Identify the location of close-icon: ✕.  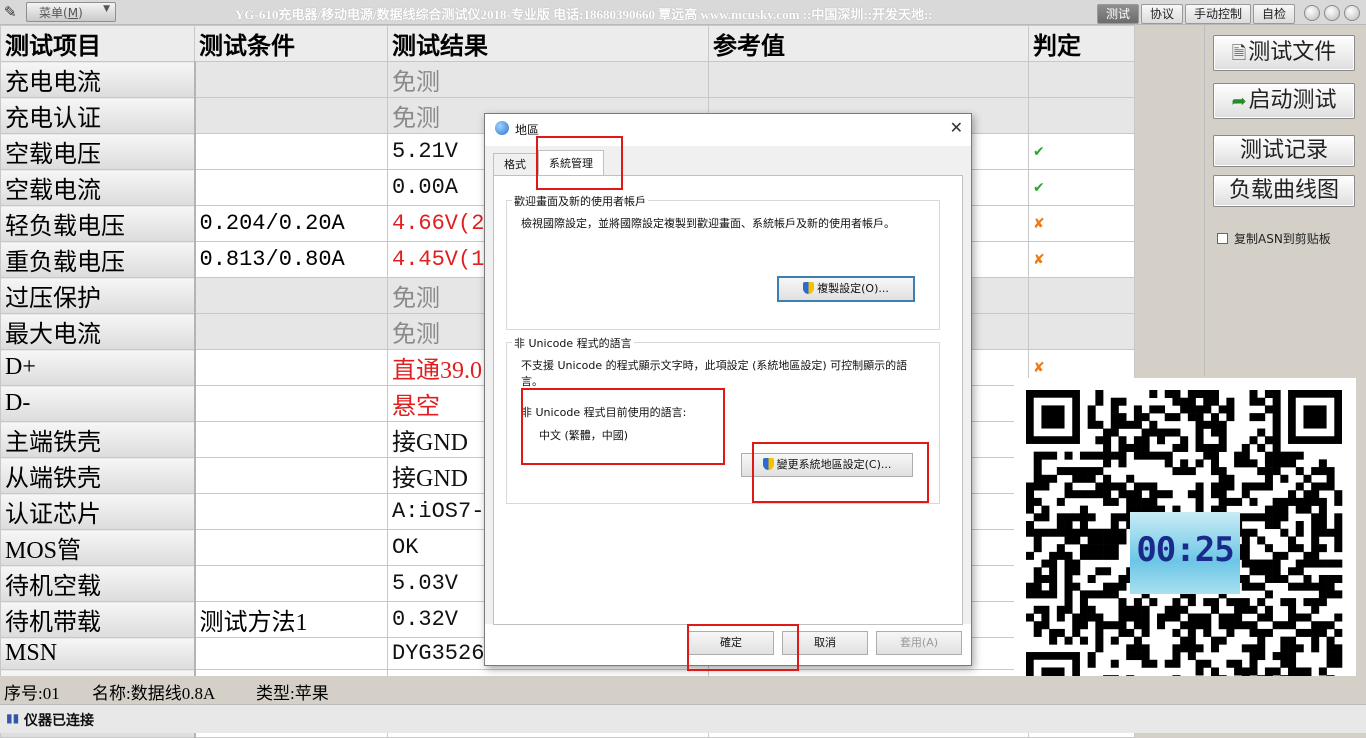
(956, 127).